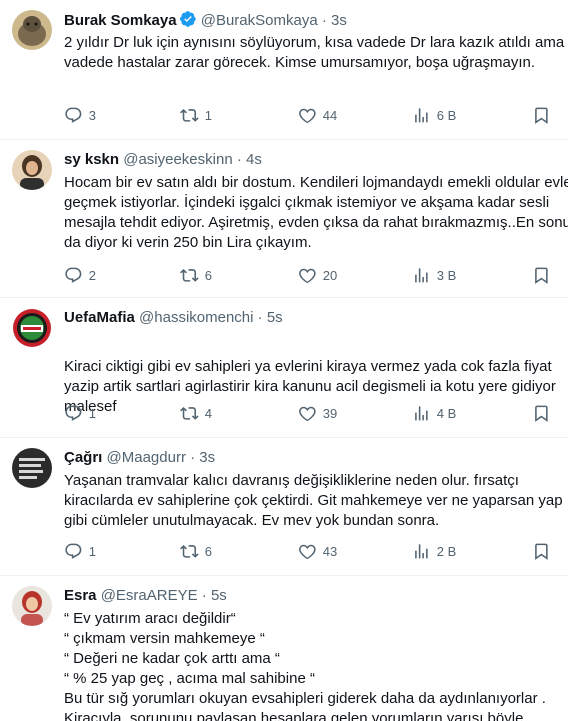 The width and height of the screenshot is (568, 721). I want to click on reply-button: 3, so click(80, 115).